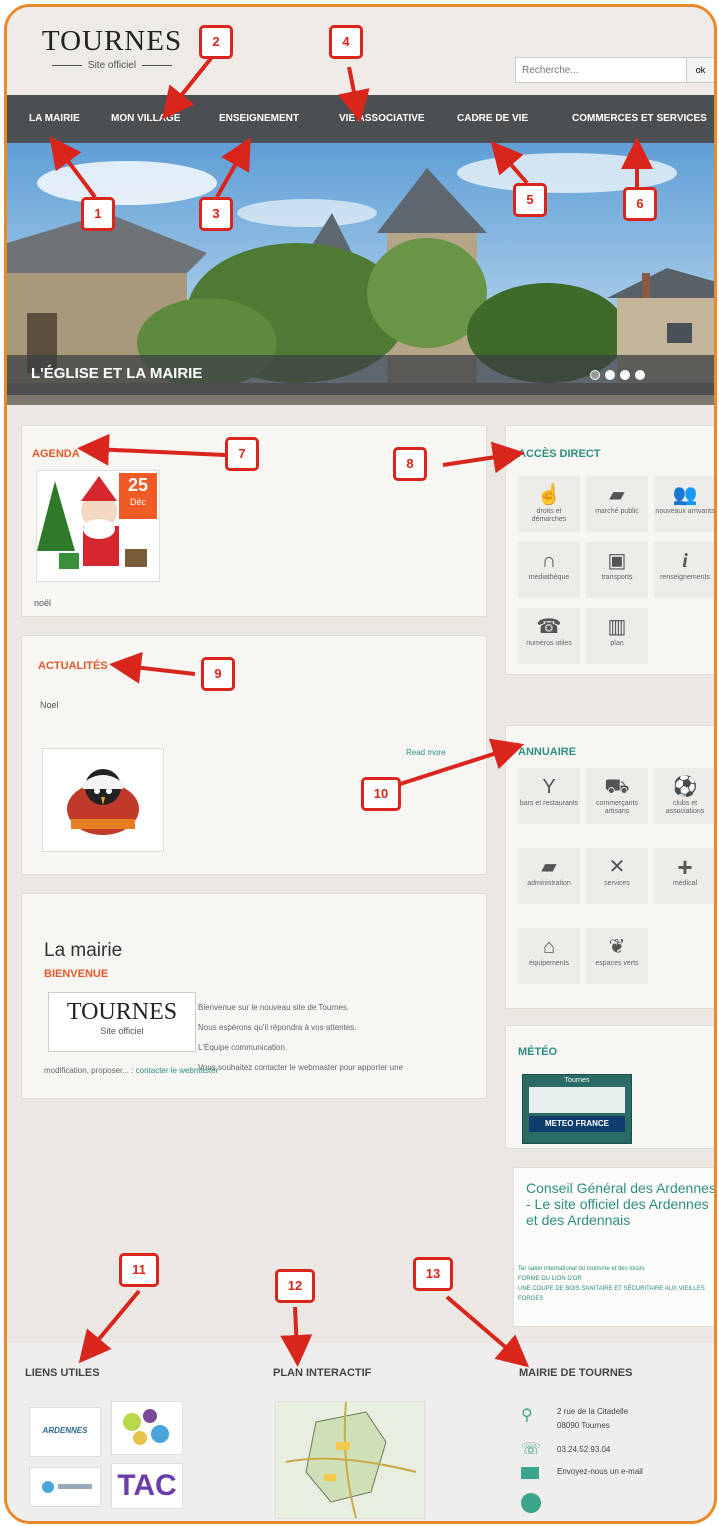 The image size is (719, 1526). What do you see at coordinates (617, 504) in the screenshot?
I see `tile-marche-public: ▰ marché public` at bounding box center [617, 504].